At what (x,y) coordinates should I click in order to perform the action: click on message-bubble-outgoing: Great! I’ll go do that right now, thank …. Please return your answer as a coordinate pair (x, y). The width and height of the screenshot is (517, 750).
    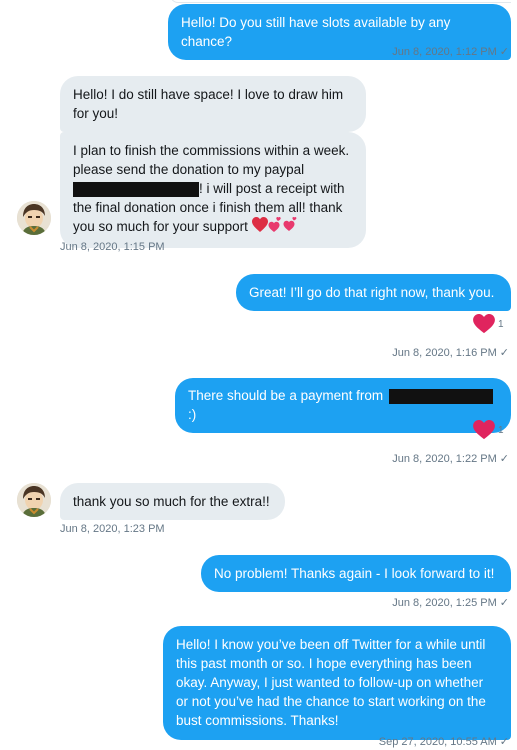
    Looking at the image, I should click on (373, 292).